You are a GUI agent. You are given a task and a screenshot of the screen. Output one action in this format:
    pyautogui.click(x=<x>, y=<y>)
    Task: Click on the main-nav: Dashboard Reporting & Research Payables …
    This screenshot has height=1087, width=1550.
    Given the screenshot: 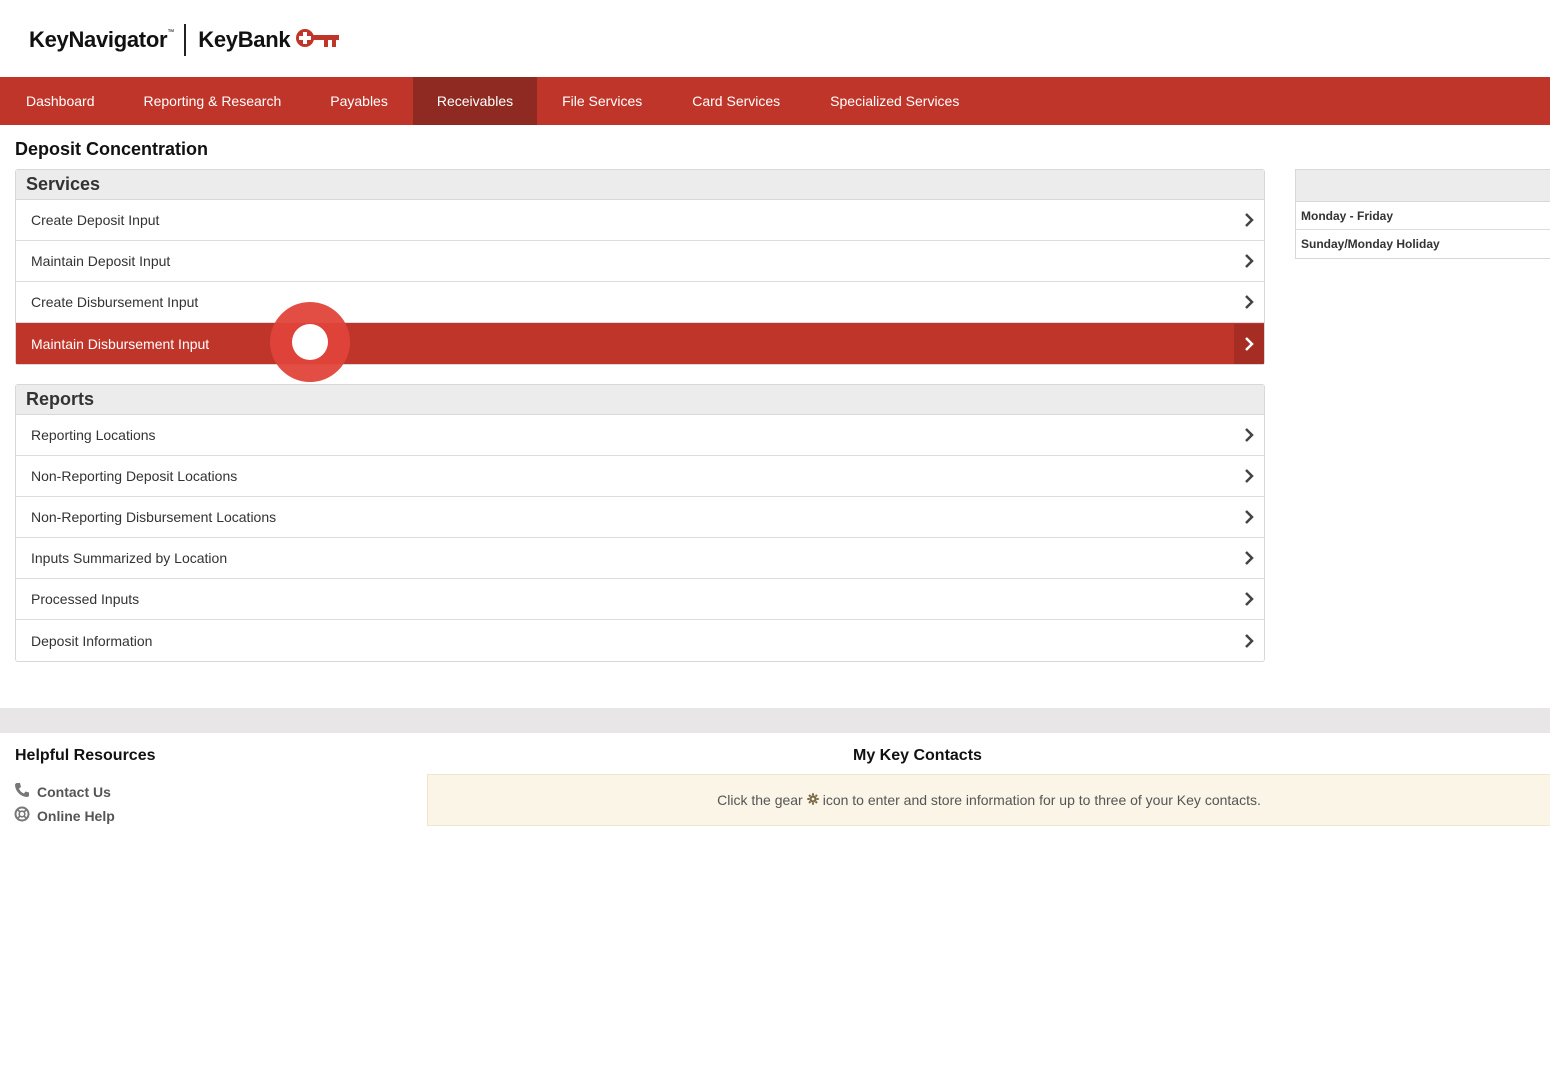 What is the action you would take?
    pyautogui.click(x=775, y=101)
    